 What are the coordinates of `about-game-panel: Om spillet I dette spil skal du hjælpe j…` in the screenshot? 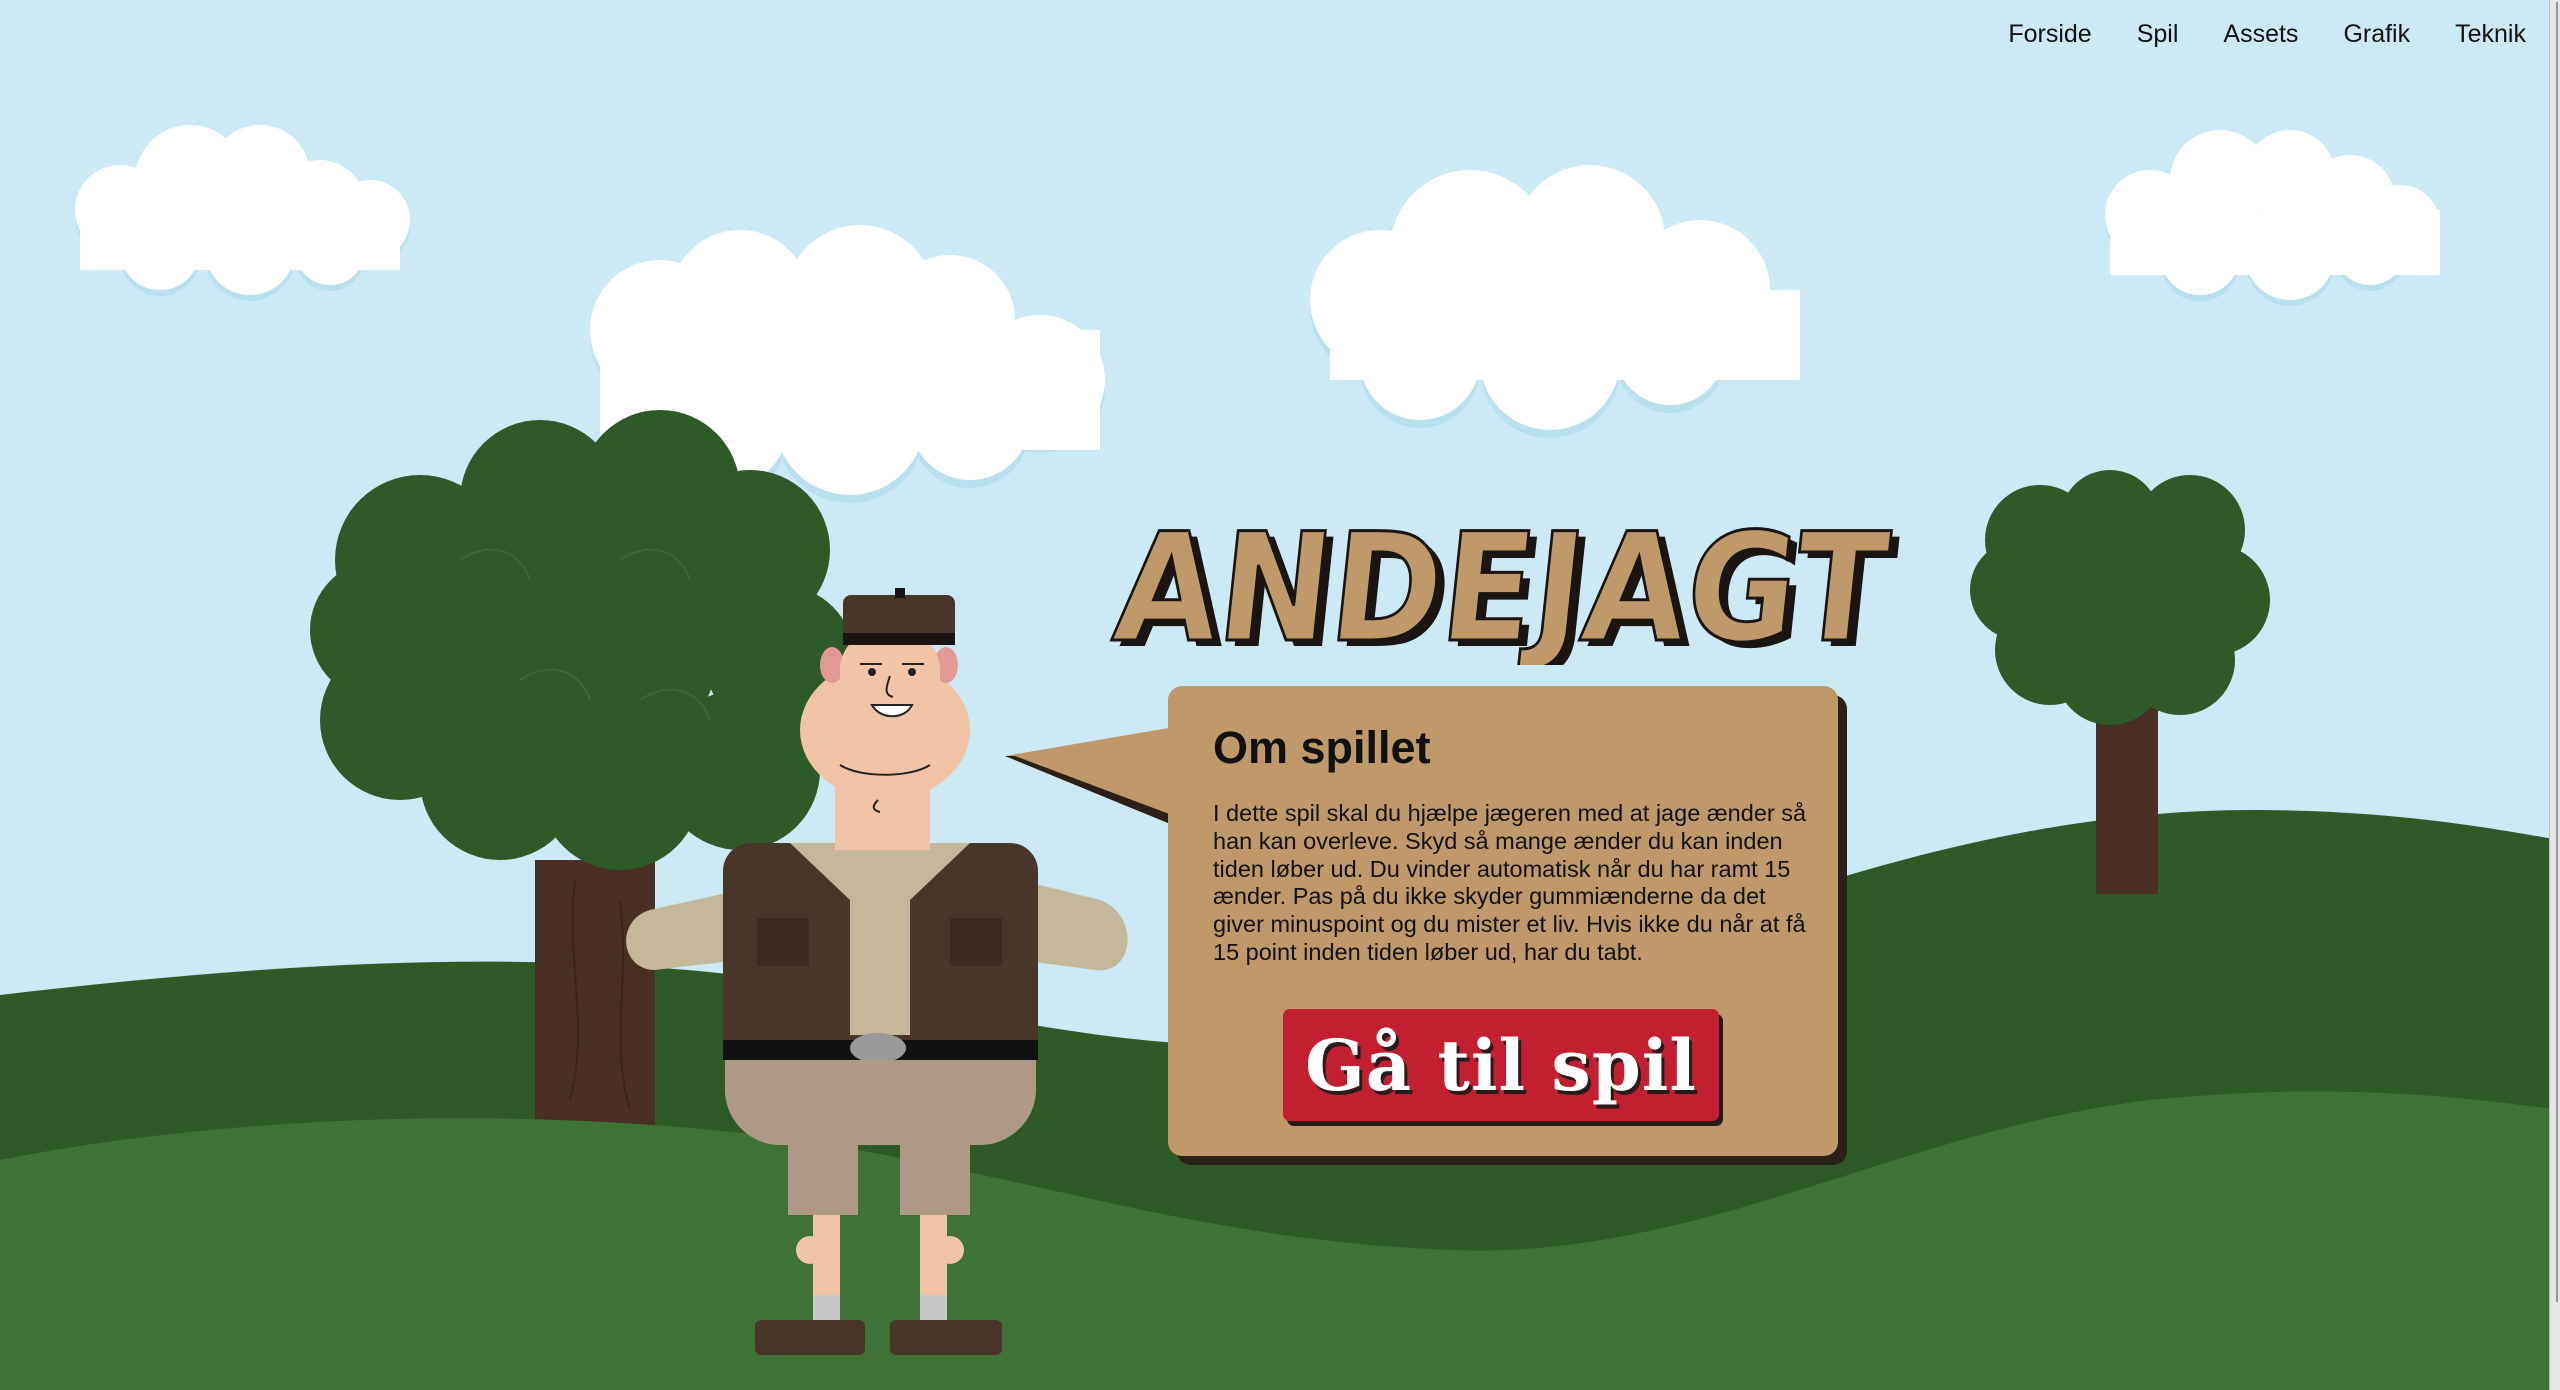 It's located at (1503, 921).